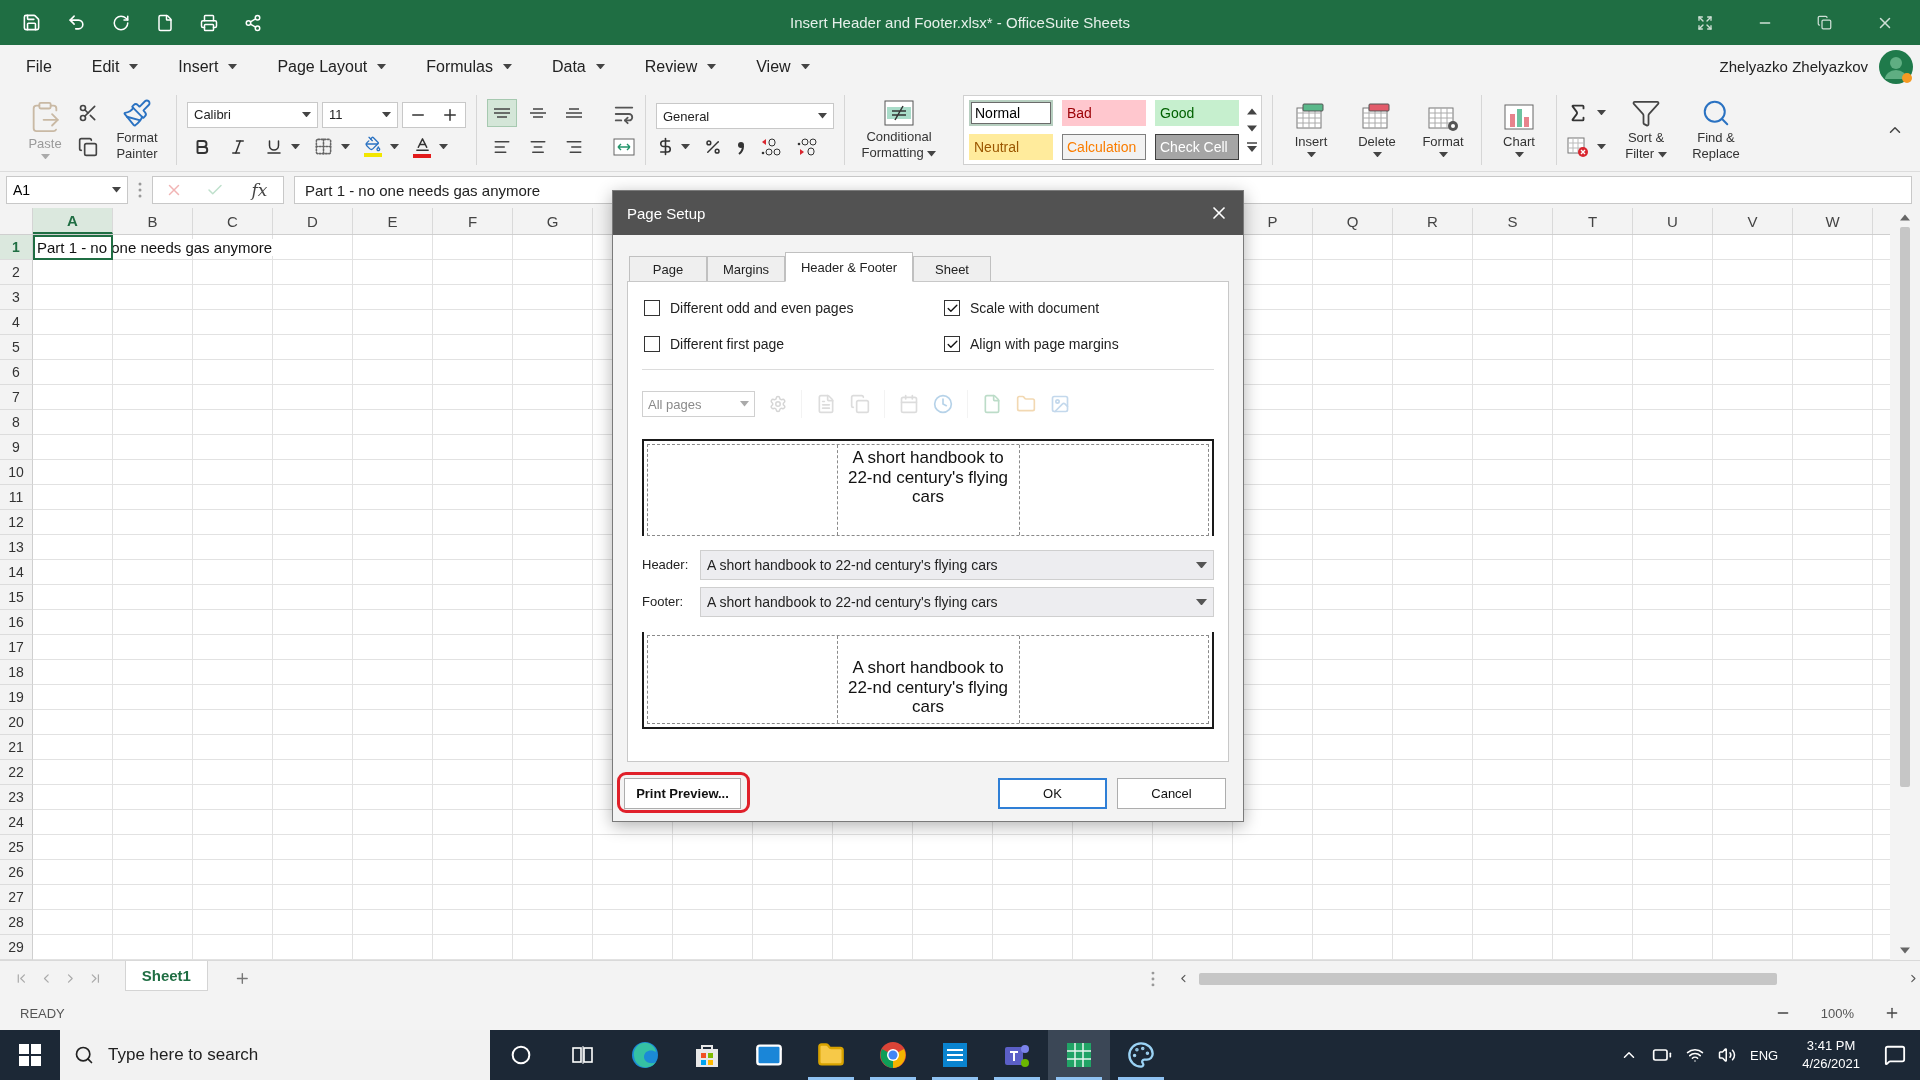 Image resolution: width=1920 pixels, height=1080 pixels. I want to click on column-header: T, so click(1593, 221).